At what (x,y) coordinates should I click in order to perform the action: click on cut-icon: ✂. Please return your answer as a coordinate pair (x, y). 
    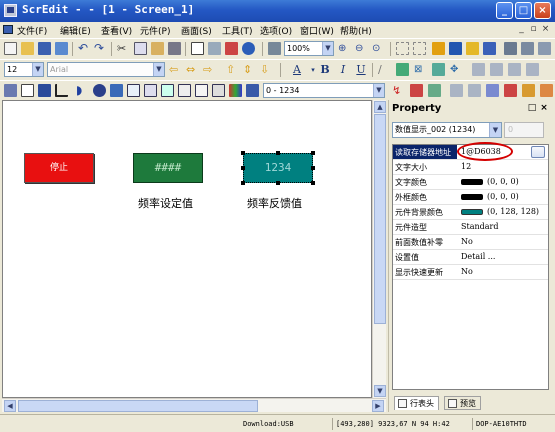
    Looking at the image, I should click on (123, 48).